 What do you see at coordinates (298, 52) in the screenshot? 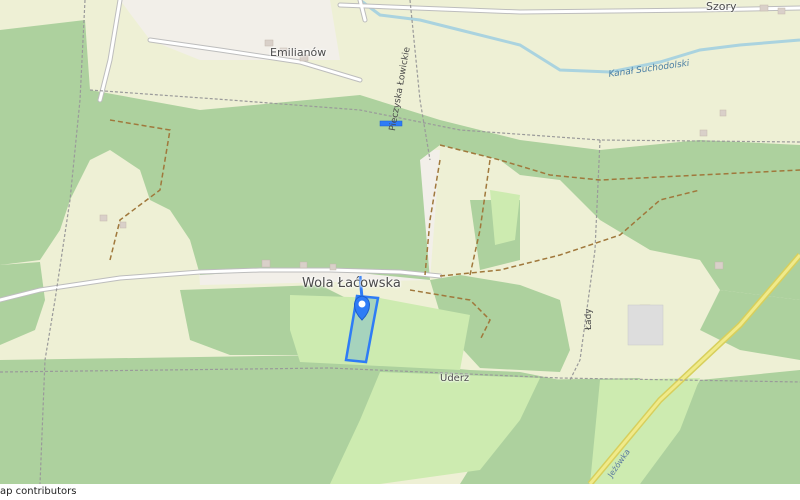
I see `label-village-north: Emilianów` at bounding box center [298, 52].